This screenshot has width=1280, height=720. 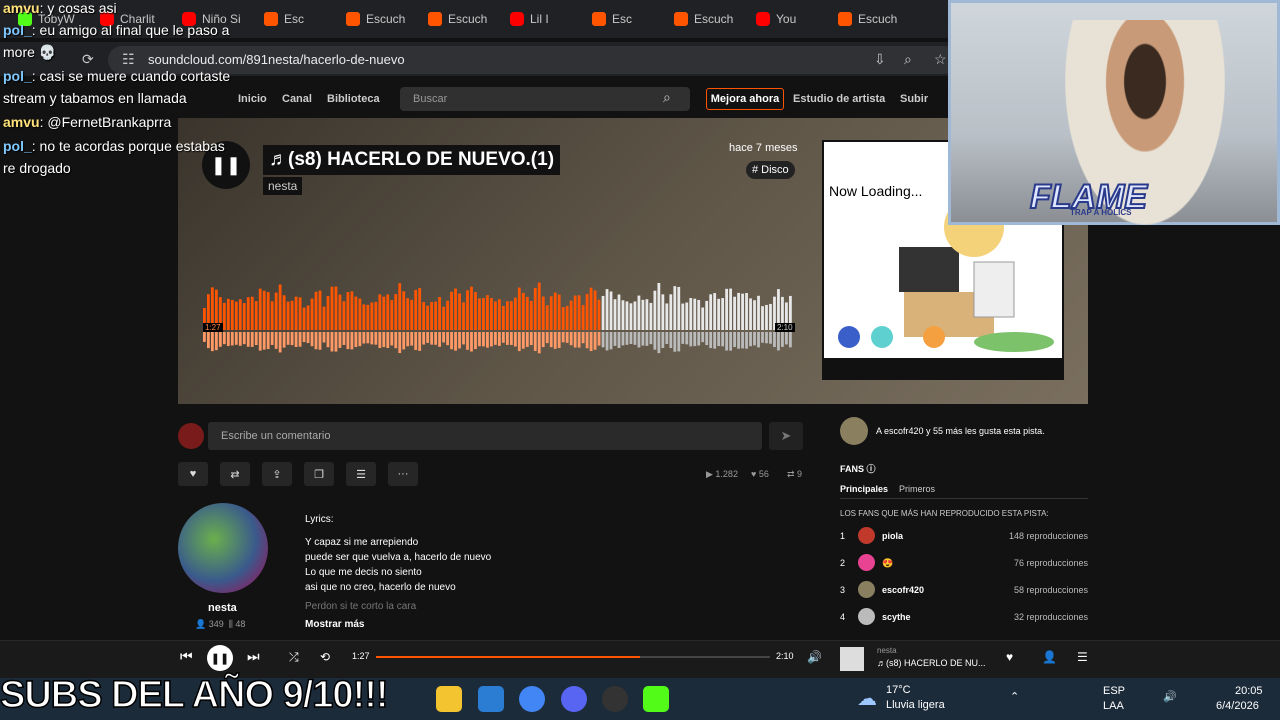 What do you see at coordinates (964, 591) in the screenshot?
I see `fan-row: 3 escofr420 58 reproducciones` at bounding box center [964, 591].